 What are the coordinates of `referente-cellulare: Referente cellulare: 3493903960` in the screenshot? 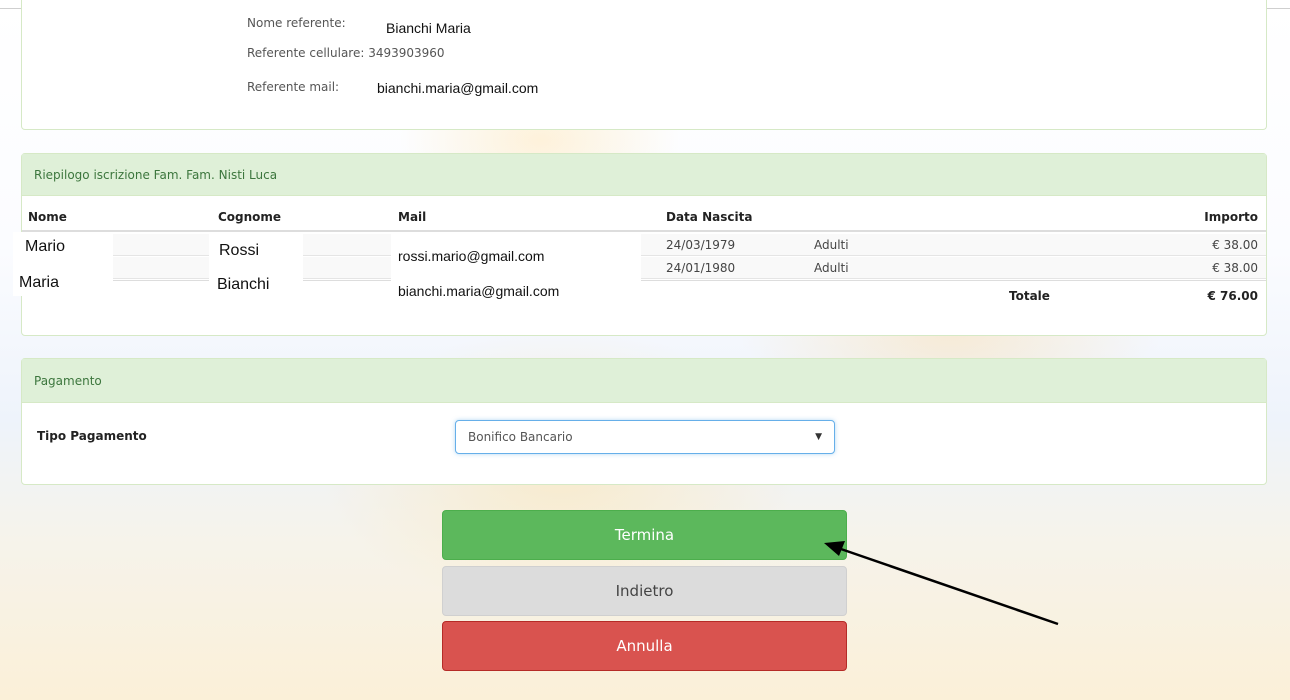 It's located at (346, 53).